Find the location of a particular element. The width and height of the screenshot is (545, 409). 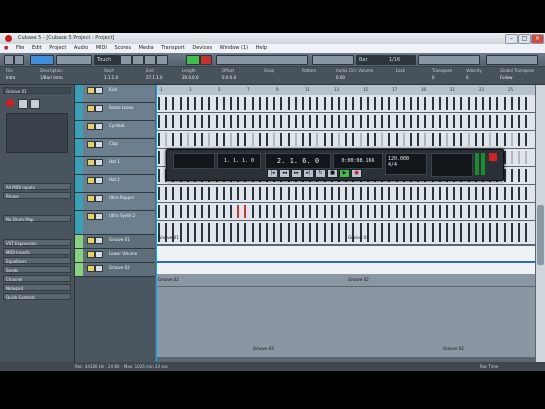

track-row: Snare Loose is located at coordinates (115, 112).